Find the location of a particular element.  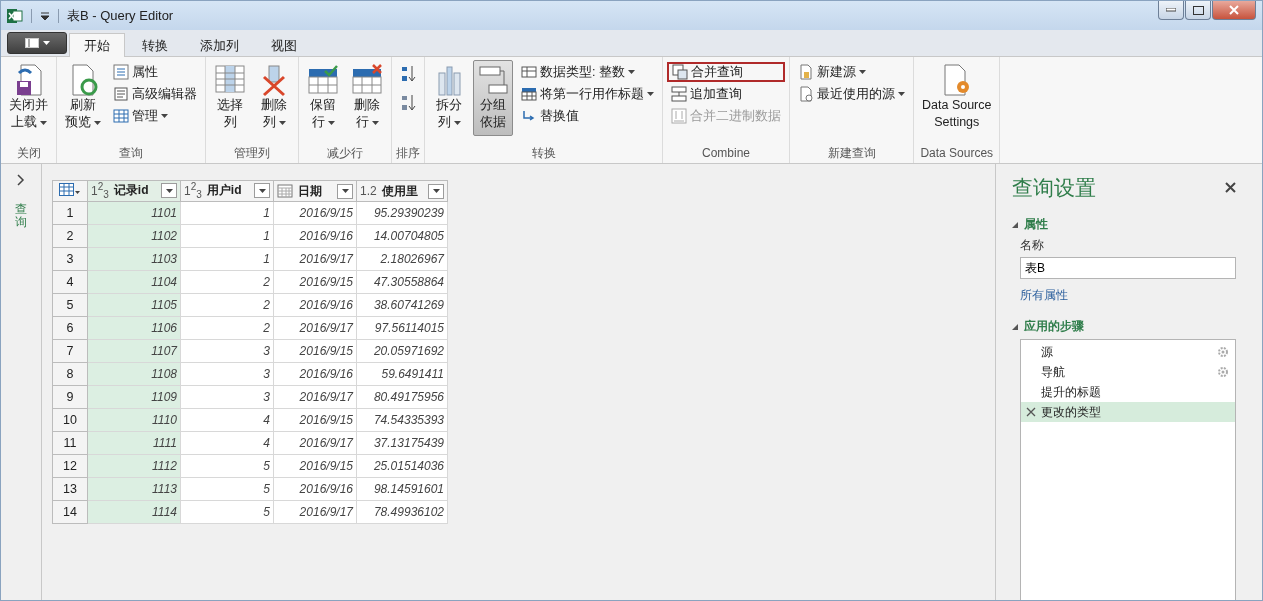

row-number: 4 is located at coordinates (70, 282).